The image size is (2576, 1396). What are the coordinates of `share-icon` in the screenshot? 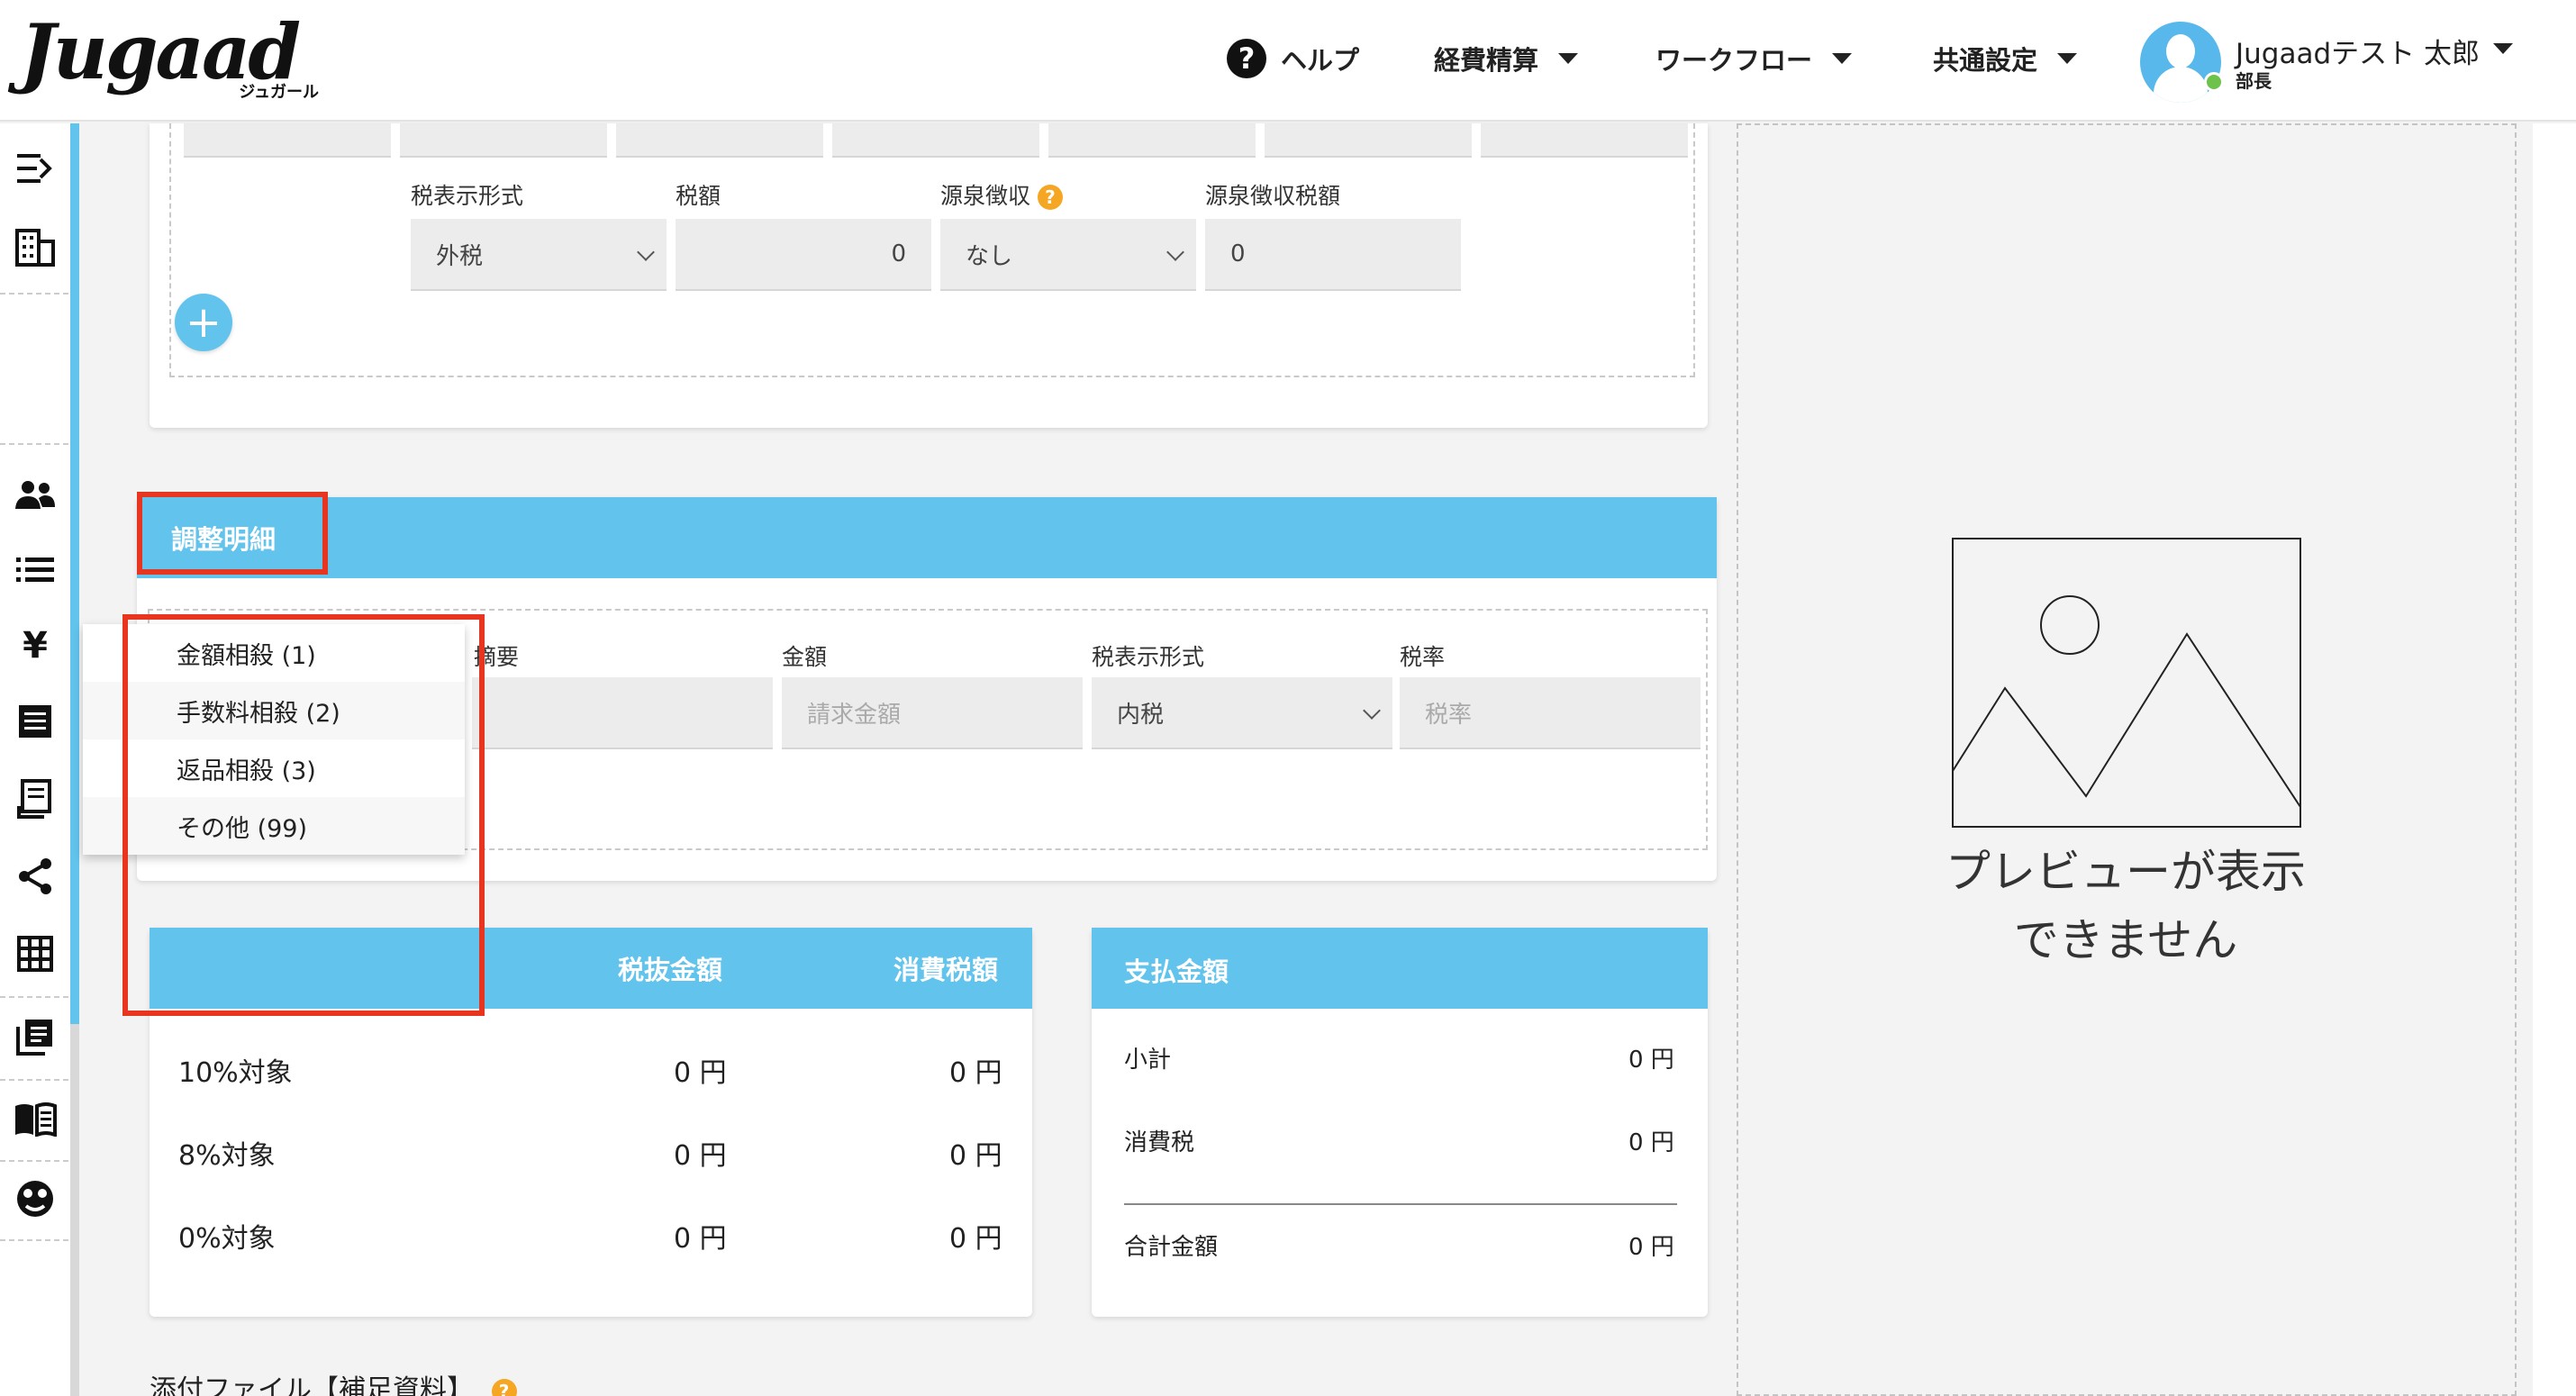 It's located at (35, 876).